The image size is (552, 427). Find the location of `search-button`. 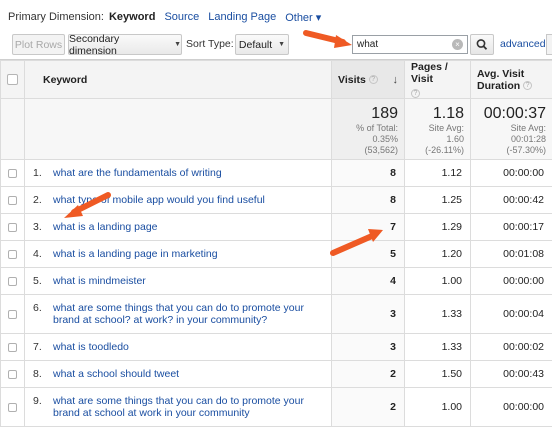

search-button is located at coordinates (482, 44).